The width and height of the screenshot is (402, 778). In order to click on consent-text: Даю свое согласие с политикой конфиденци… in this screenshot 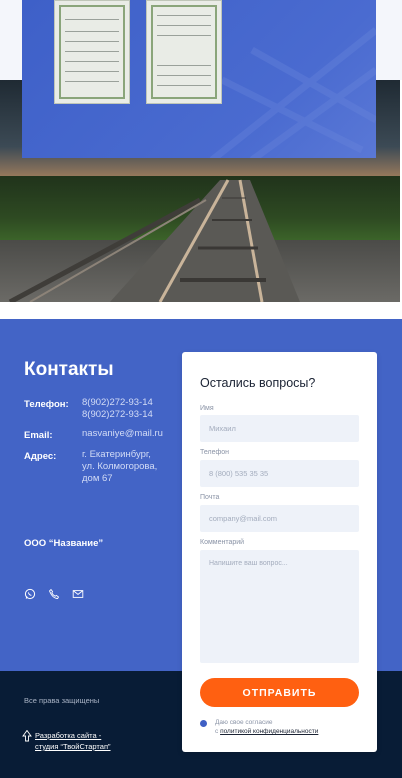, I will do `click(266, 727)`.